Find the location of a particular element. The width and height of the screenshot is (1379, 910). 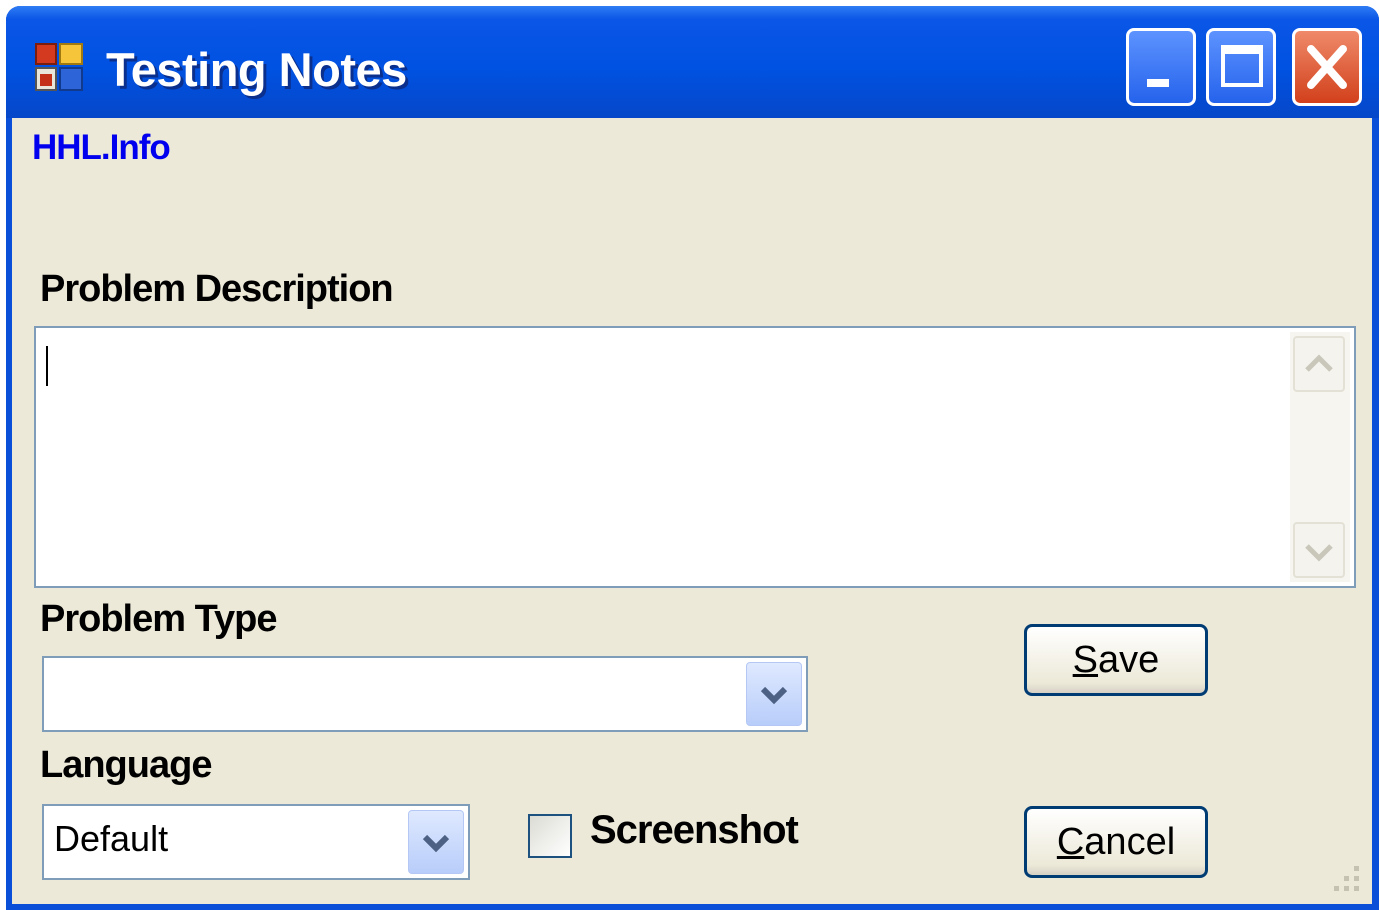

close-icon is located at coordinates (1327, 67).